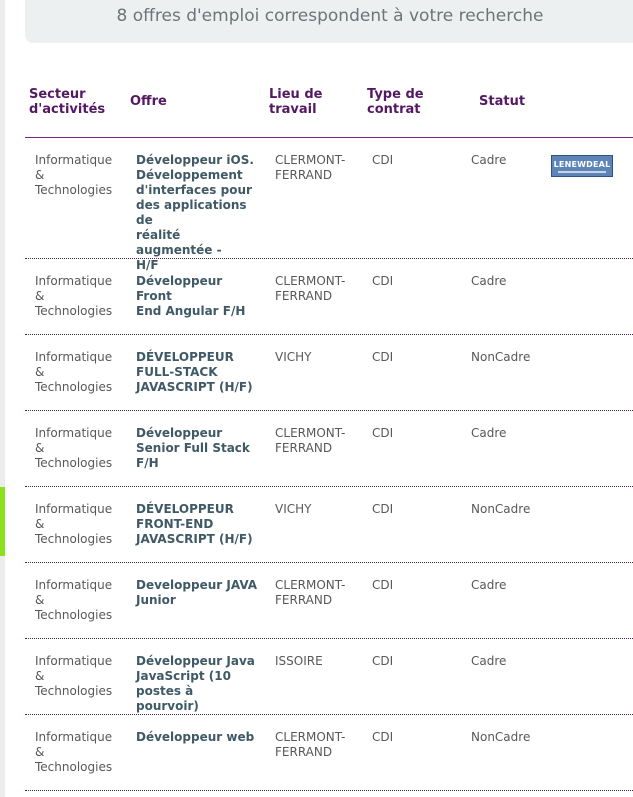  What do you see at coordinates (198, 593) in the screenshot?
I see `job-offer-link: Developpeur JAVA Junior` at bounding box center [198, 593].